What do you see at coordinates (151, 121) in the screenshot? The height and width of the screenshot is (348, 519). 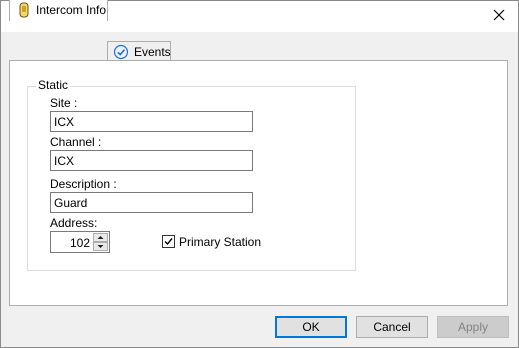 I see `site-field: ICX` at bounding box center [151, 121].